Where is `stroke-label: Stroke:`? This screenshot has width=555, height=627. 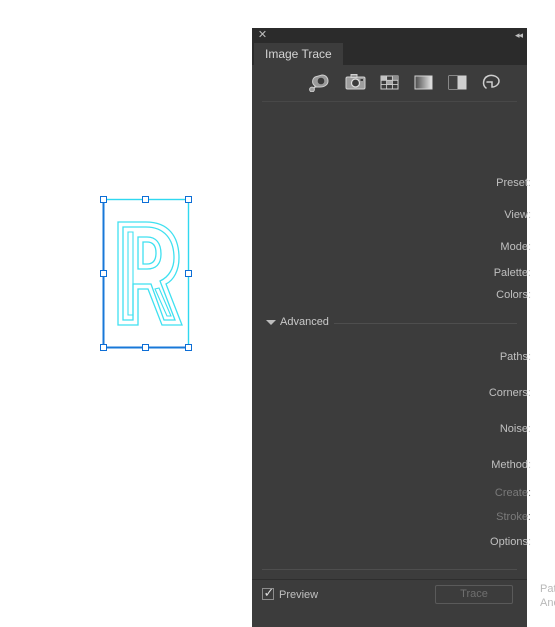 stroke-label: Stroke: is located at coordinates (513, 517).